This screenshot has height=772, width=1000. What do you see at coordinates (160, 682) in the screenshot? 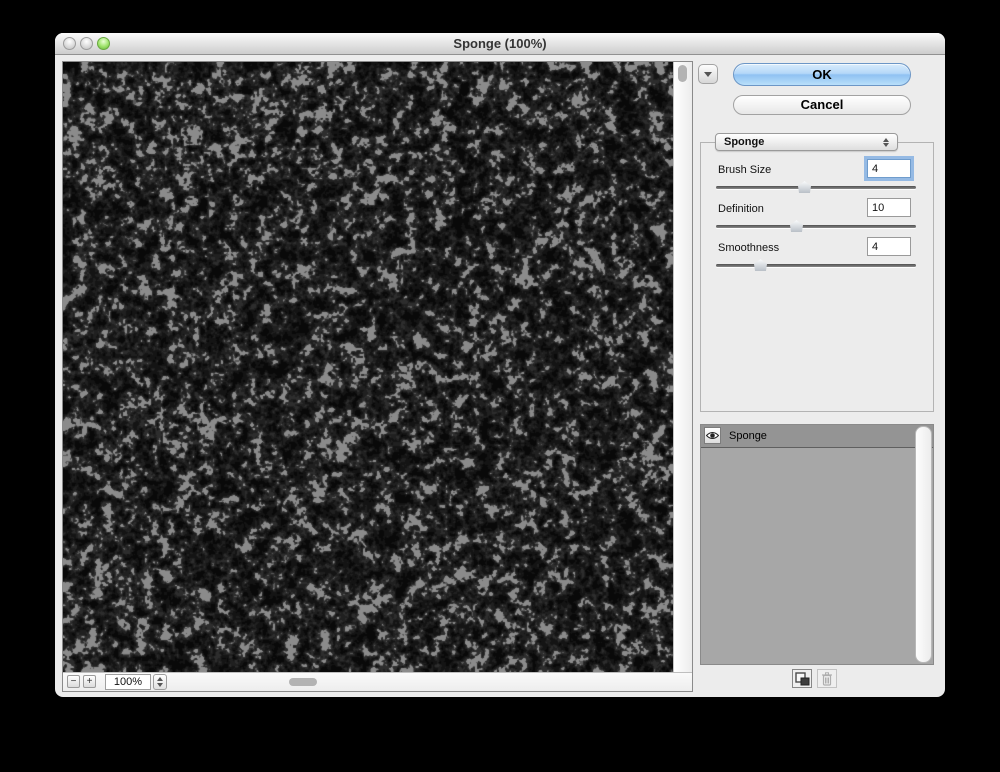
I see `zoom-stepper` at bounding box center [160, 682].